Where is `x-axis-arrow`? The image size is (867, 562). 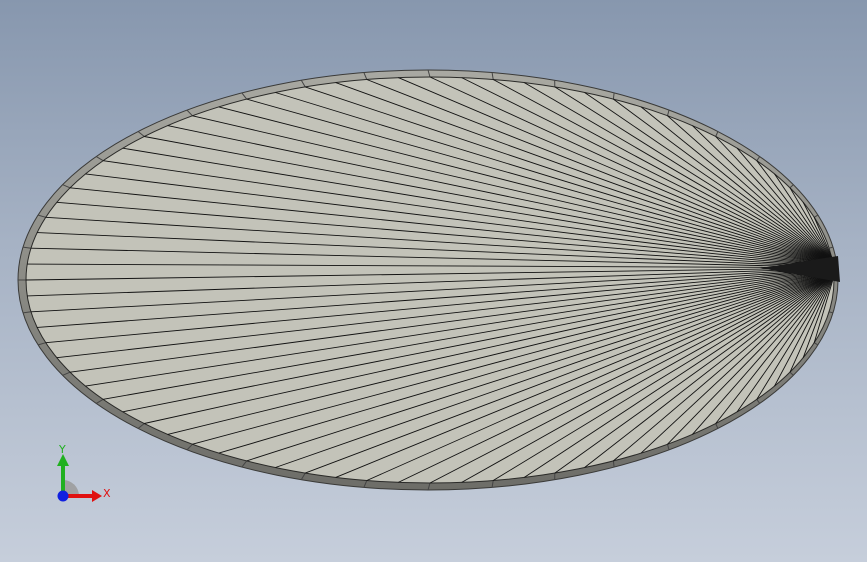
x-axis-arrow is located at coordinates (97, 496).